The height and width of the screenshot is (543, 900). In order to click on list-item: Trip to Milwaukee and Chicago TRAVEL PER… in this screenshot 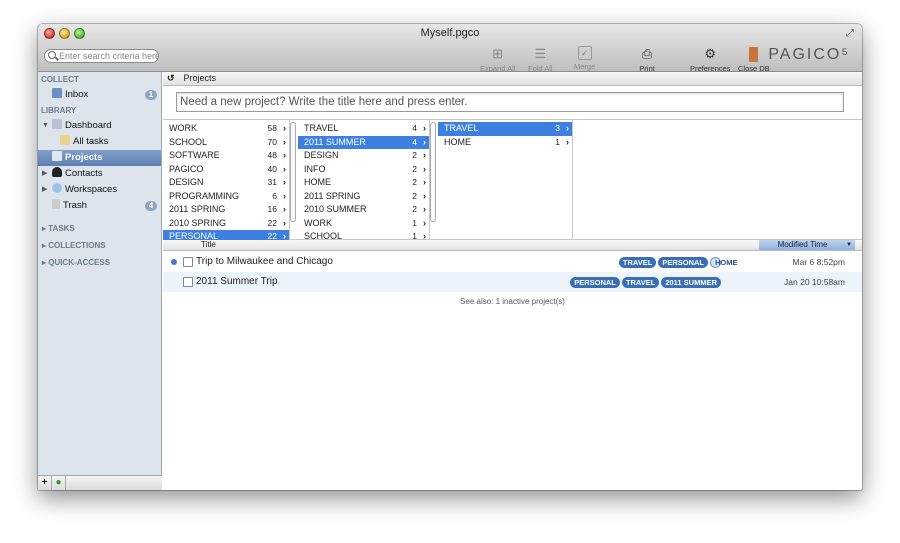, I will do `click(512, 262)`.